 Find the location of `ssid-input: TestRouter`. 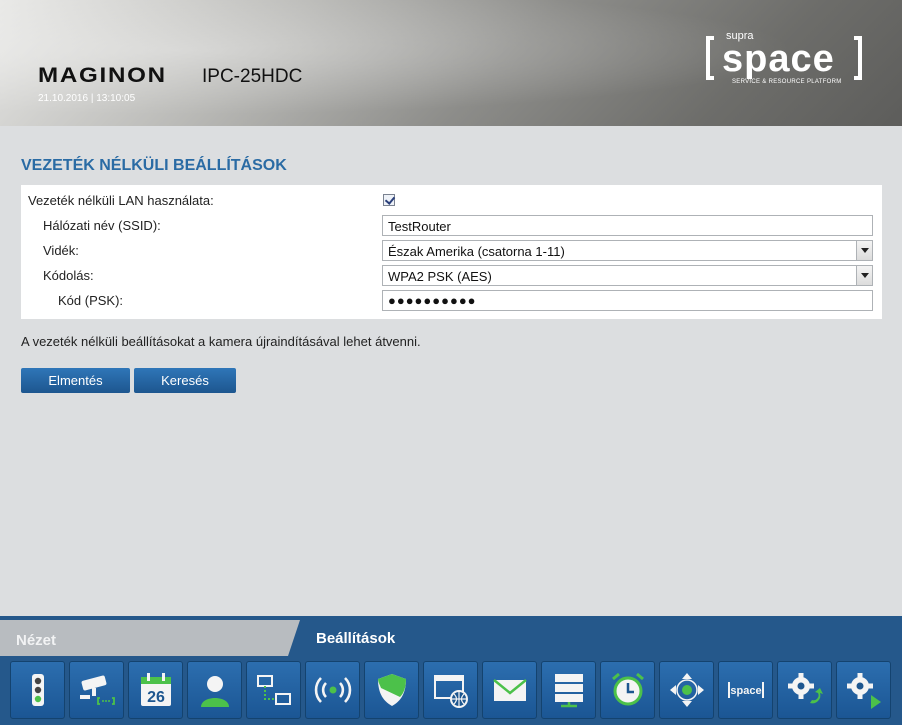

ssid-input: TestRouter is located at coordinates (627, 225).